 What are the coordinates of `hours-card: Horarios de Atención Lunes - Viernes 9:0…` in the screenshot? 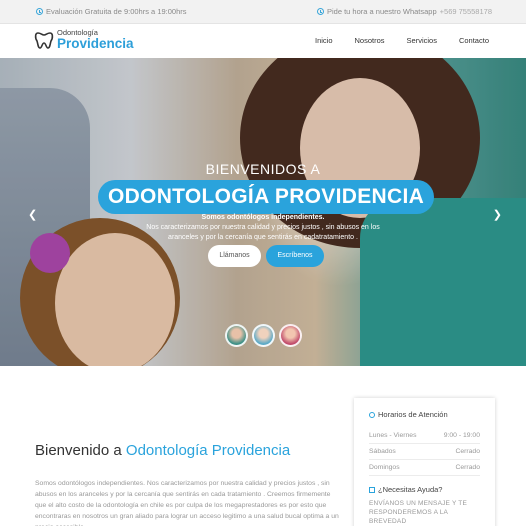 It's located at (424, 462).